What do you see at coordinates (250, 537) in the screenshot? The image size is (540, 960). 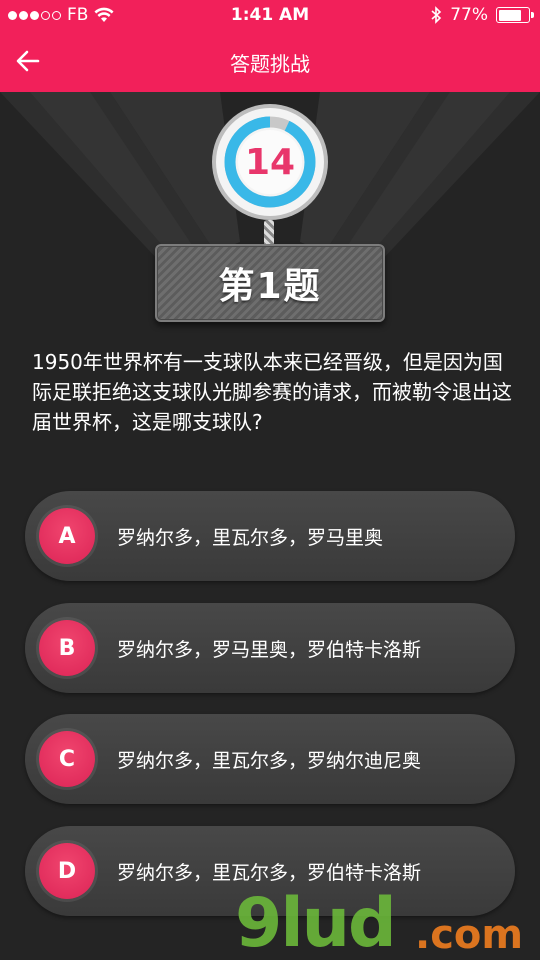 I see `option-label: 罗纳尔多，里瓦尔多，罗马里奥` at bounding box center [250, 537].